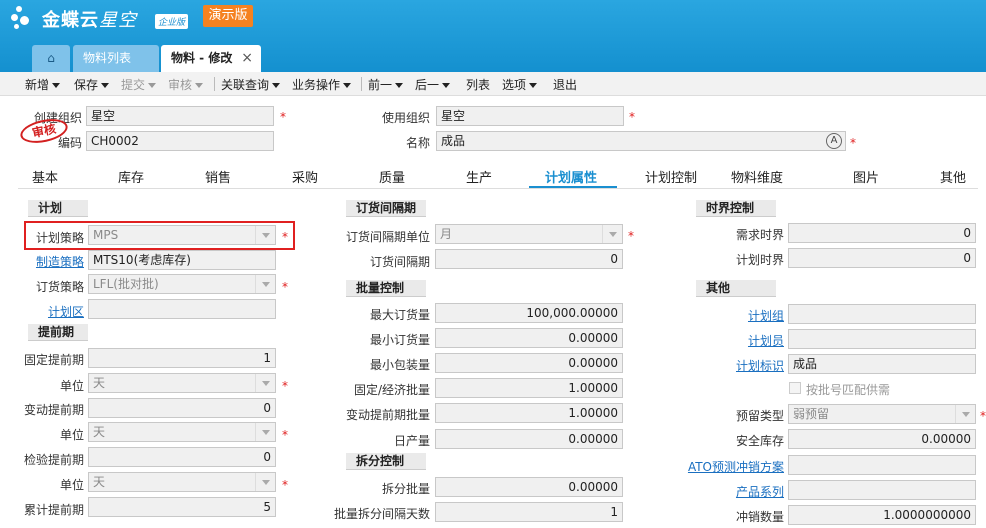  What do you see at coordinates (565, 84) in the screenshot?
I see `exit-button: 退出` at bounding box center [565, 84].